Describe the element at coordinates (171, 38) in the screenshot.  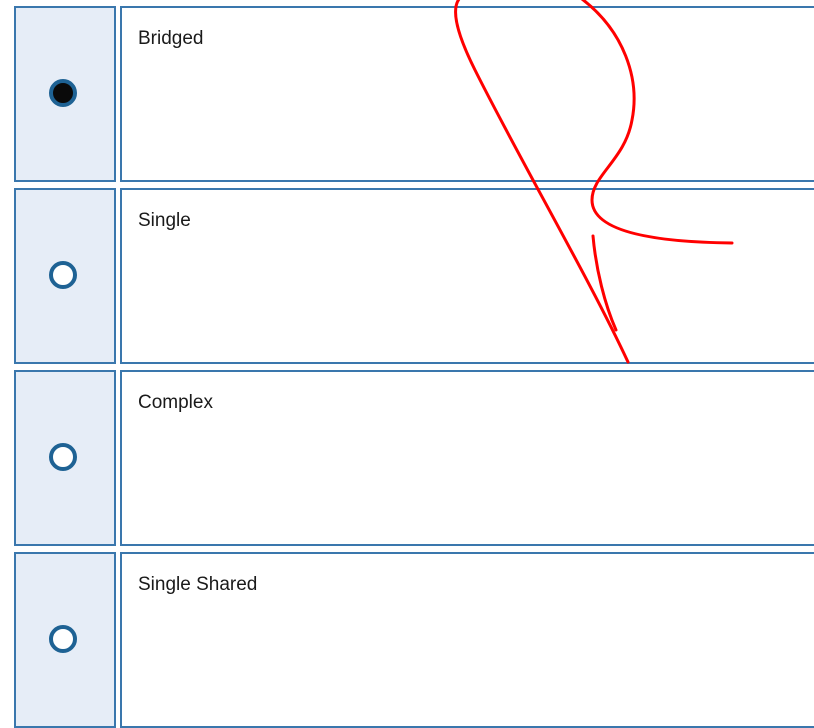
I see `option-label-bridged: Bridged` at that location.